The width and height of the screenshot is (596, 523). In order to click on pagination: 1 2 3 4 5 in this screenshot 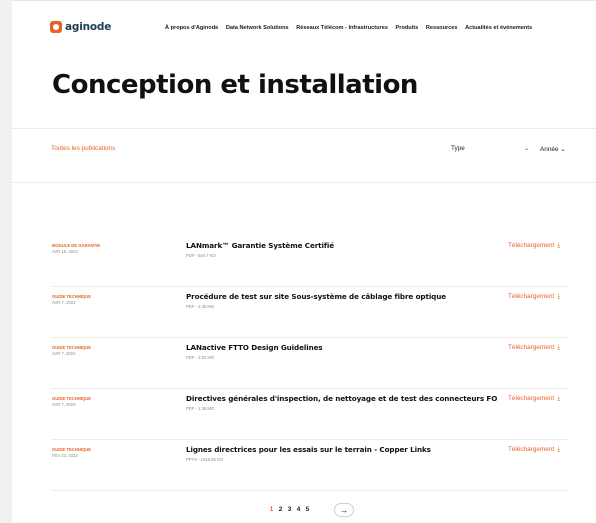, I will do `click(289, 509)`.